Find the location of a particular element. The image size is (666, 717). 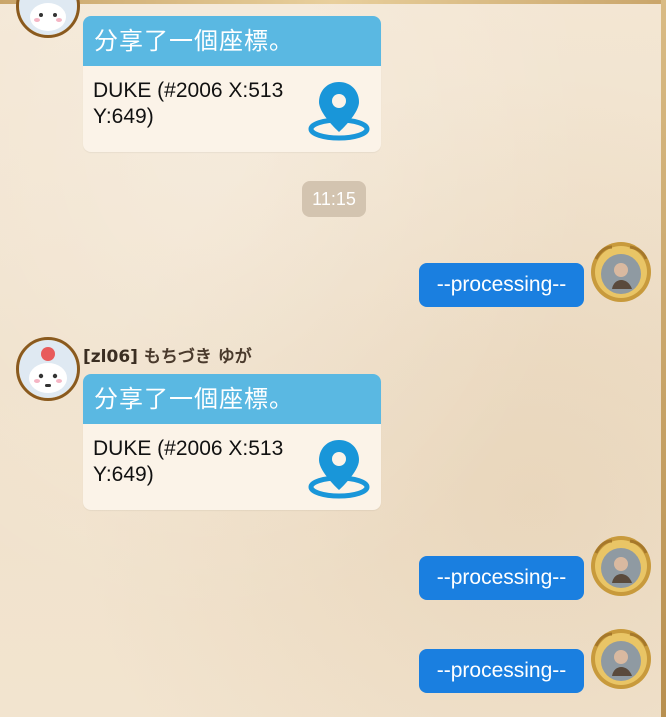

sender-alliance-tag: [zl06] is located at coordinates (110, 357).